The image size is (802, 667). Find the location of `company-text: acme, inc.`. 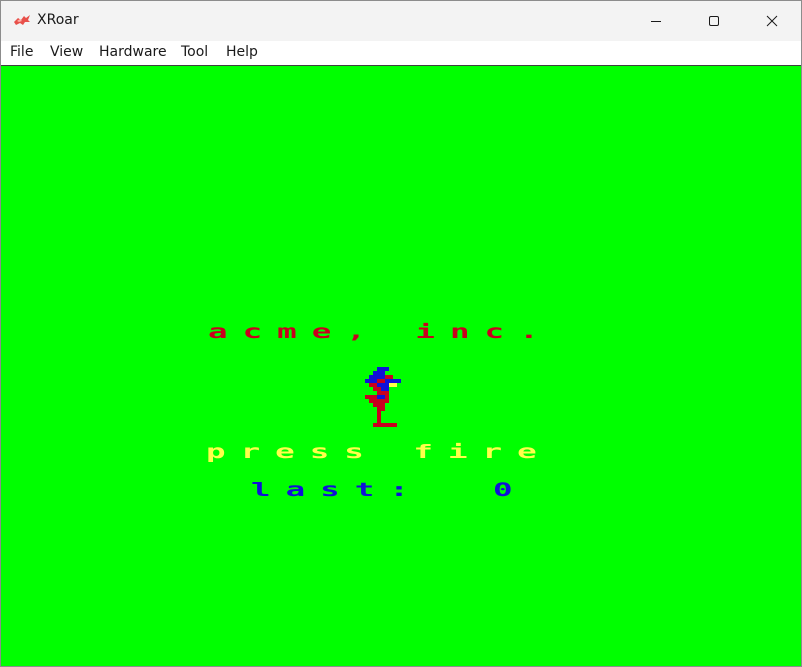

company-text: acme, inc. is located at coordinates (381, 332).